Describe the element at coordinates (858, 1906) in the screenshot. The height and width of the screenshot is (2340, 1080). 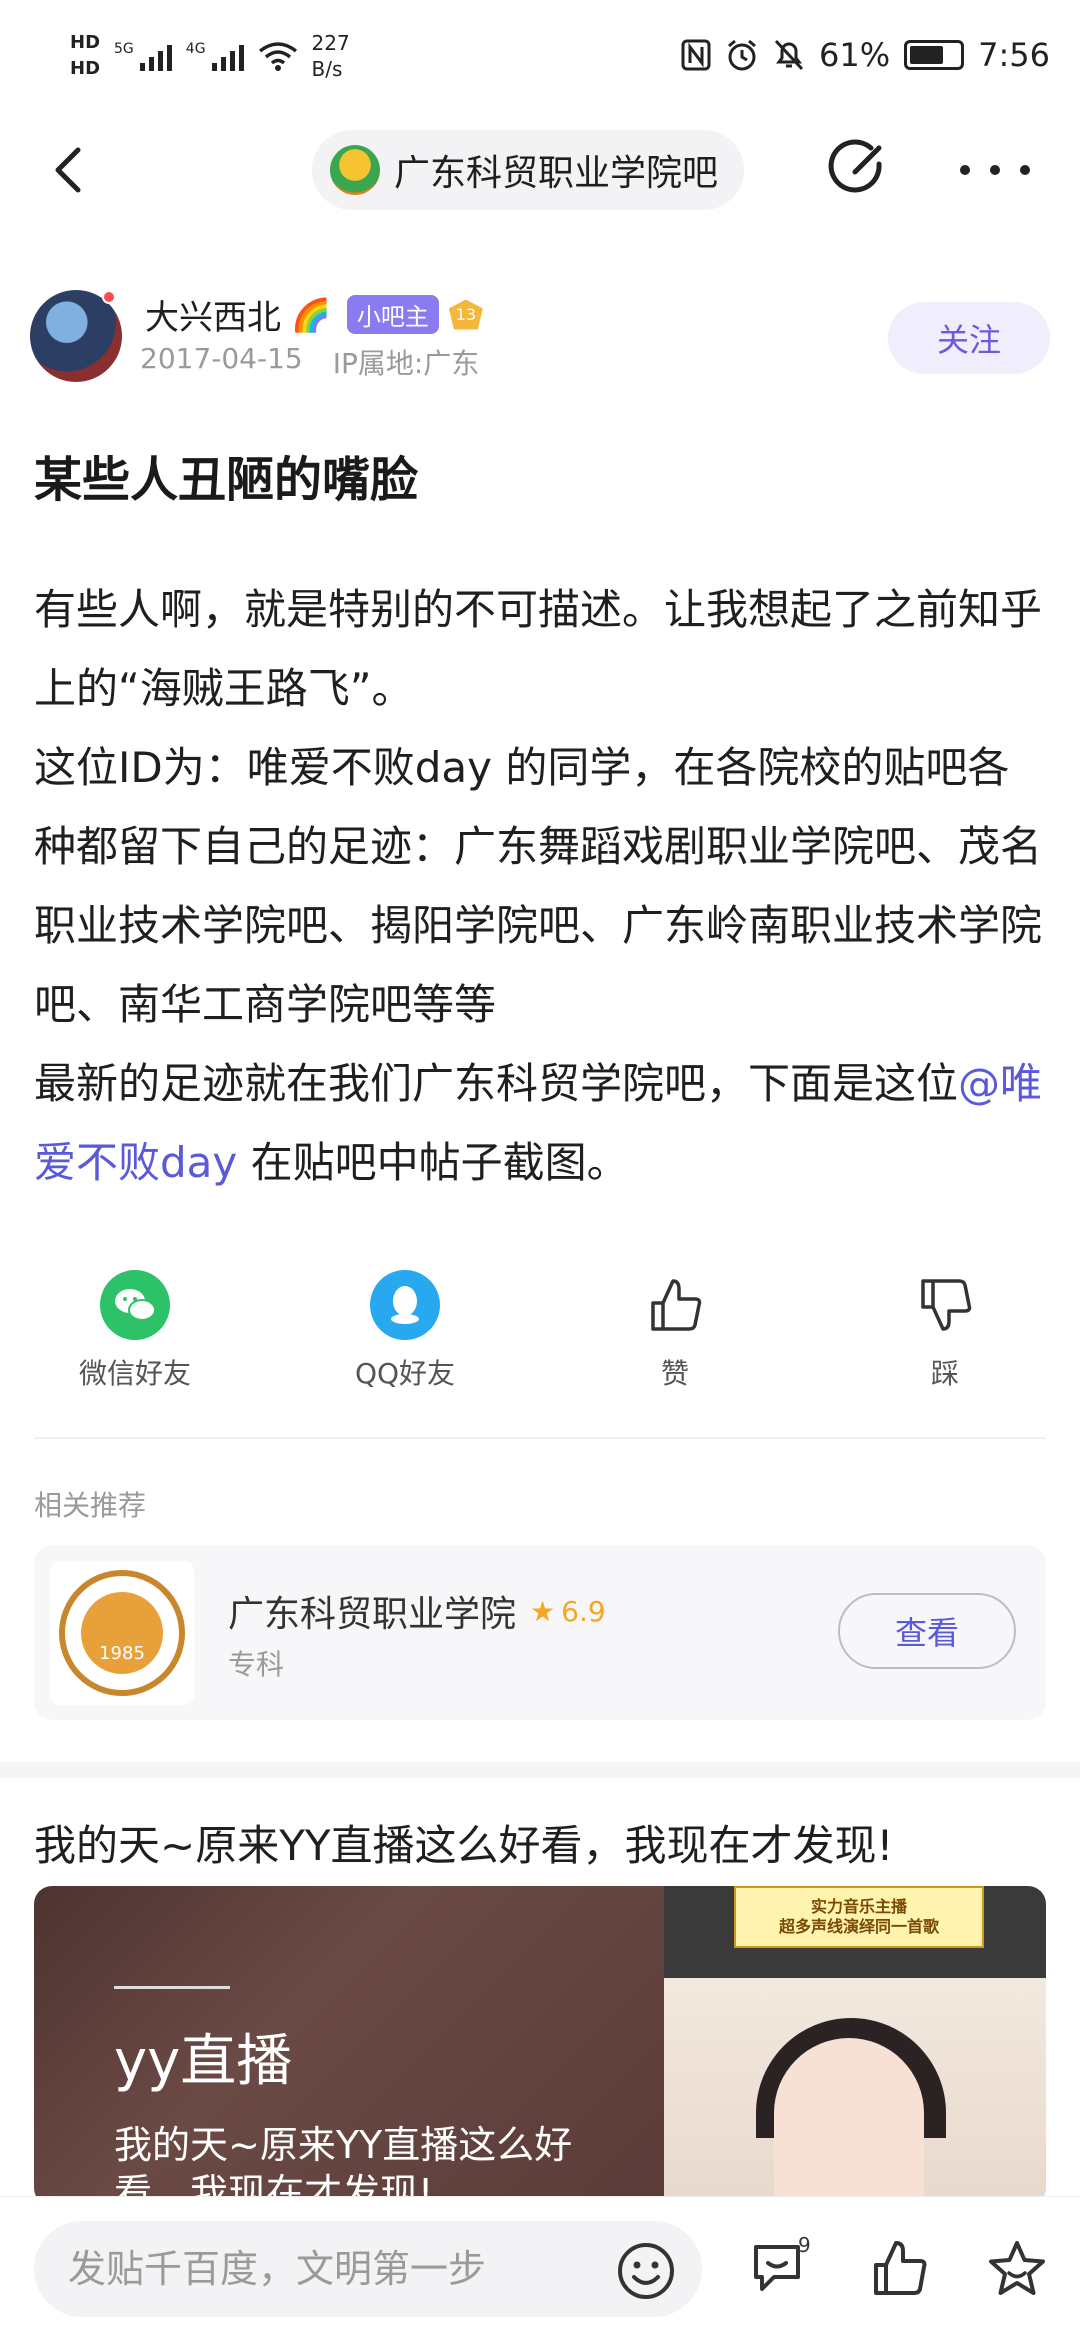
I see `ad-banner-line-1: 实力音乐主播` at that location.